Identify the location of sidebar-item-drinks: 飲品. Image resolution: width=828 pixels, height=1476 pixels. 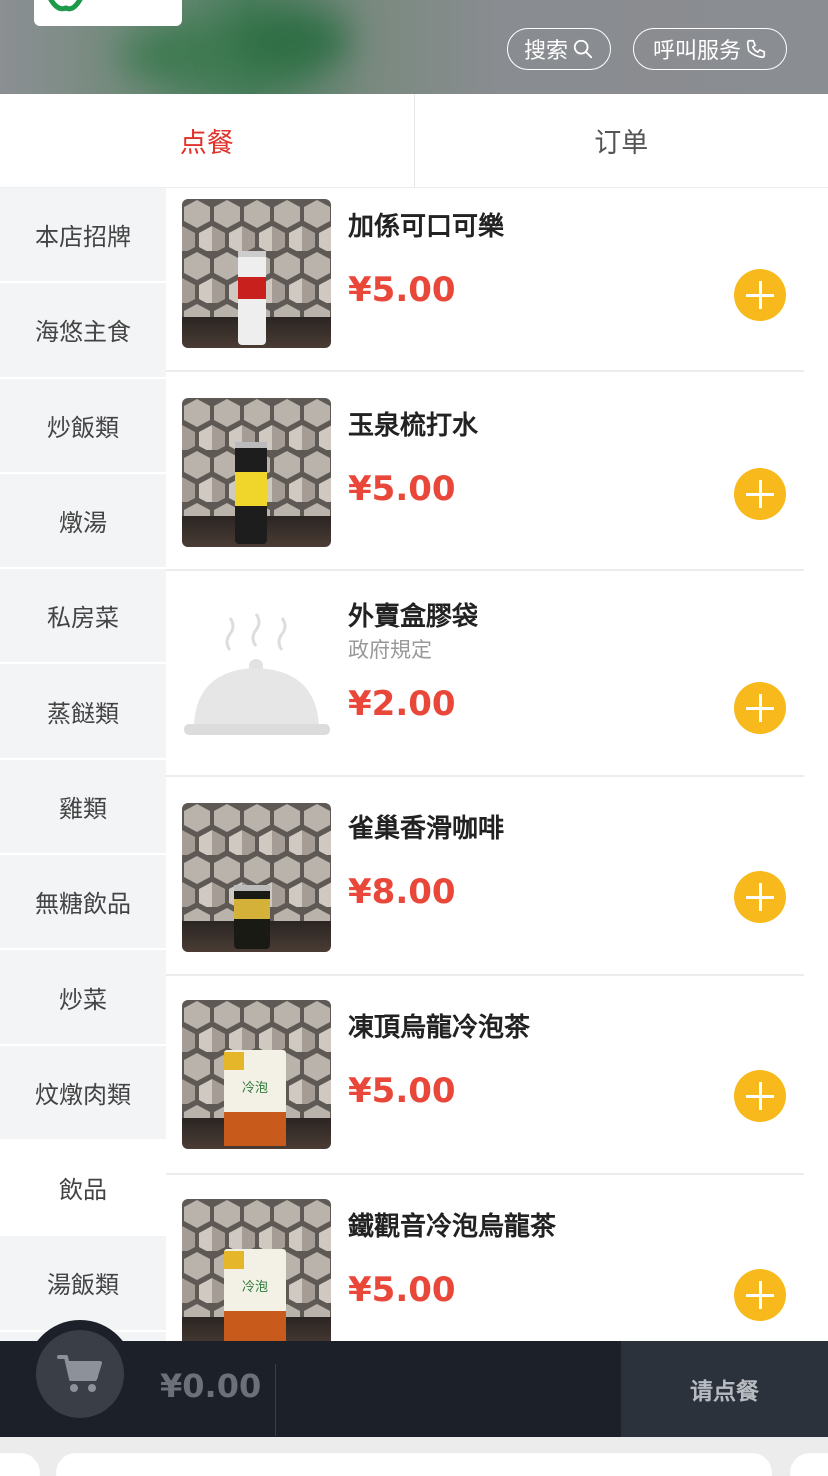
(83, 1188).